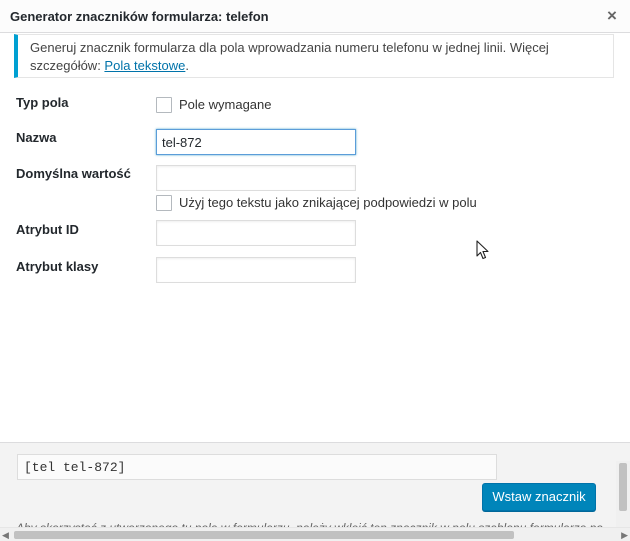 This screenshot has height=541, width=630. Describe the element at coordinates (164, 203) in the screenshot. I see `placeholder-checkbox` at that location.